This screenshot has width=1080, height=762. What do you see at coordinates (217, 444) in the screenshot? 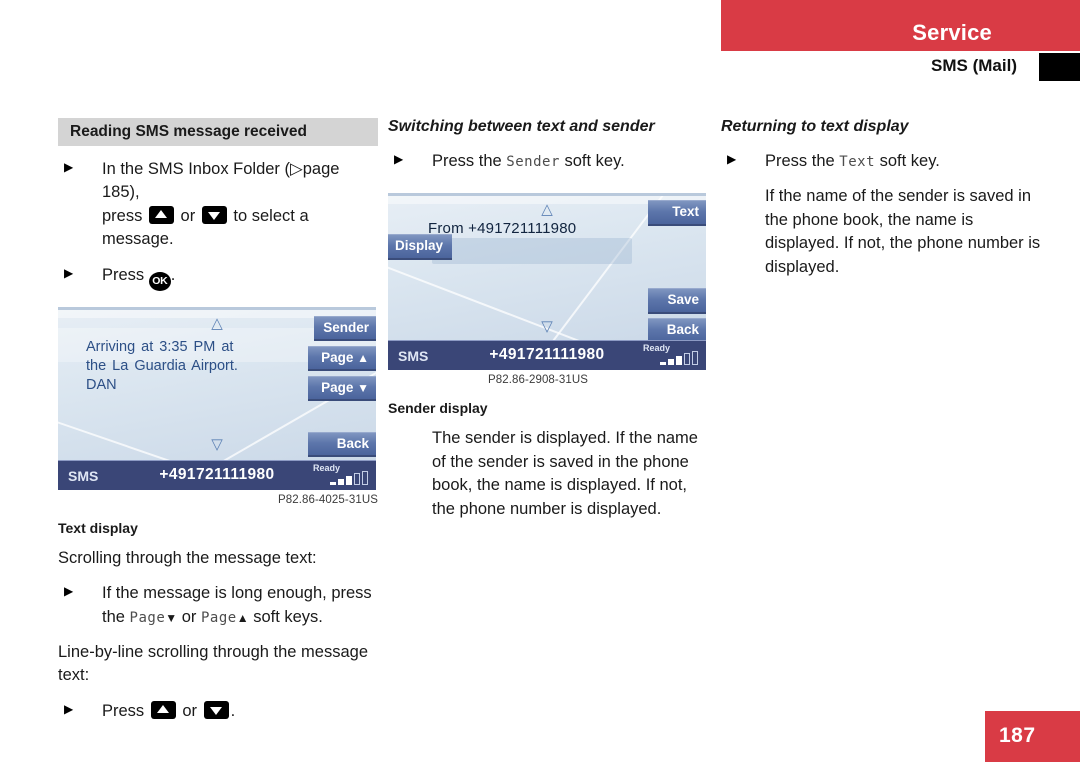
I see `scroll-down-indicator-icon: ▽` at bounding box center [217, 444].